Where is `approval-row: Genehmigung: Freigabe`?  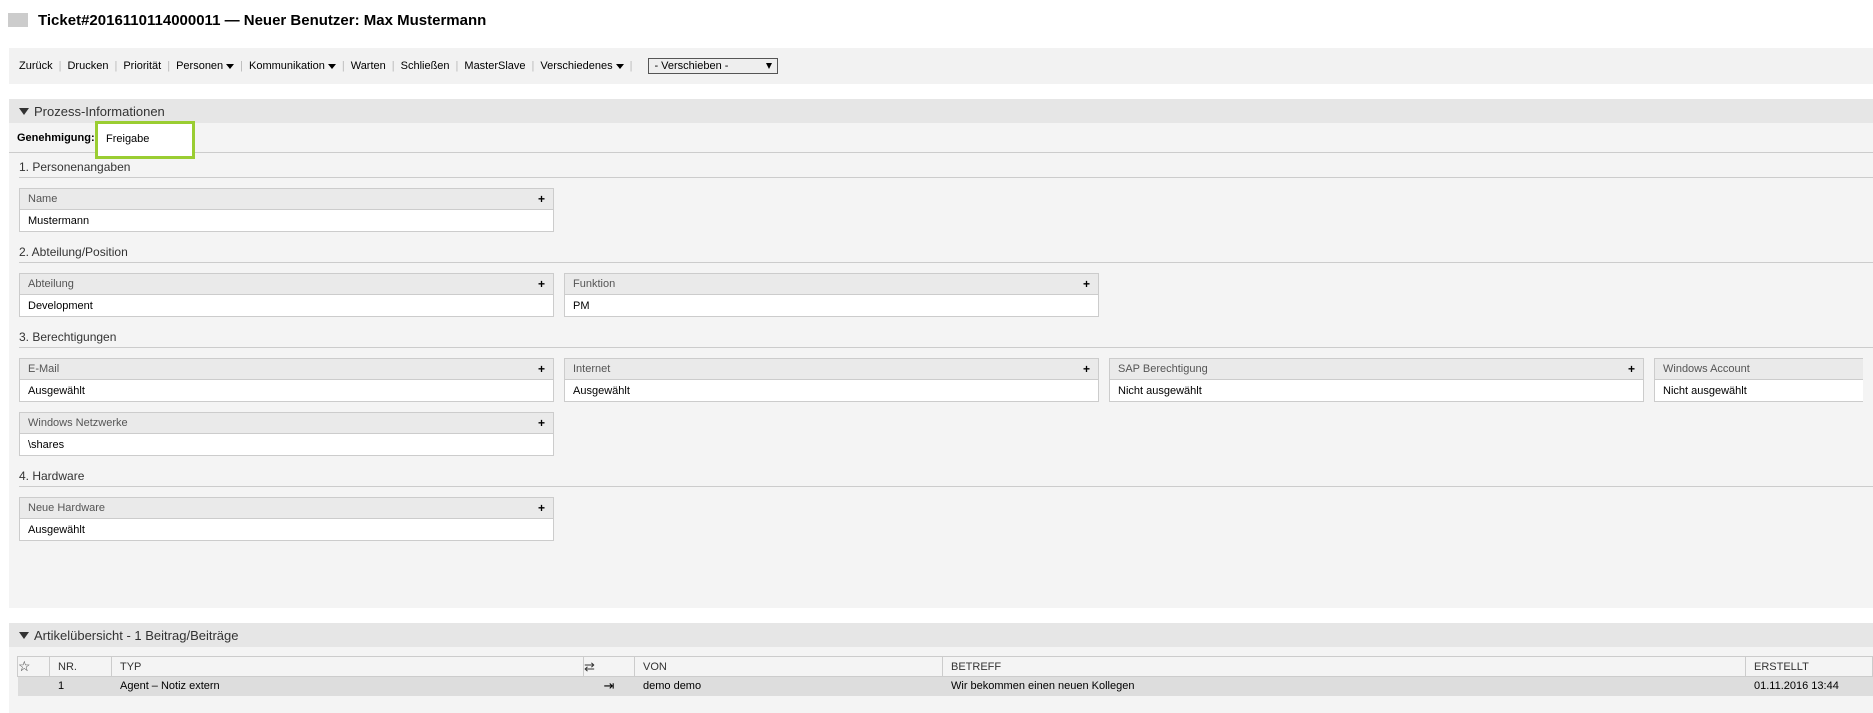 approval-row: Genehmigung: Freigabe is located at coordinates (941, 140).